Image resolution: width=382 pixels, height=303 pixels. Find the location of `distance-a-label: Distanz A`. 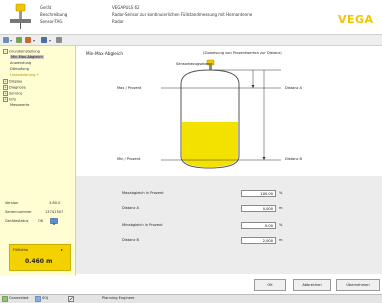

distance-a-label: Distanz A is located at coordinates (294, 88).